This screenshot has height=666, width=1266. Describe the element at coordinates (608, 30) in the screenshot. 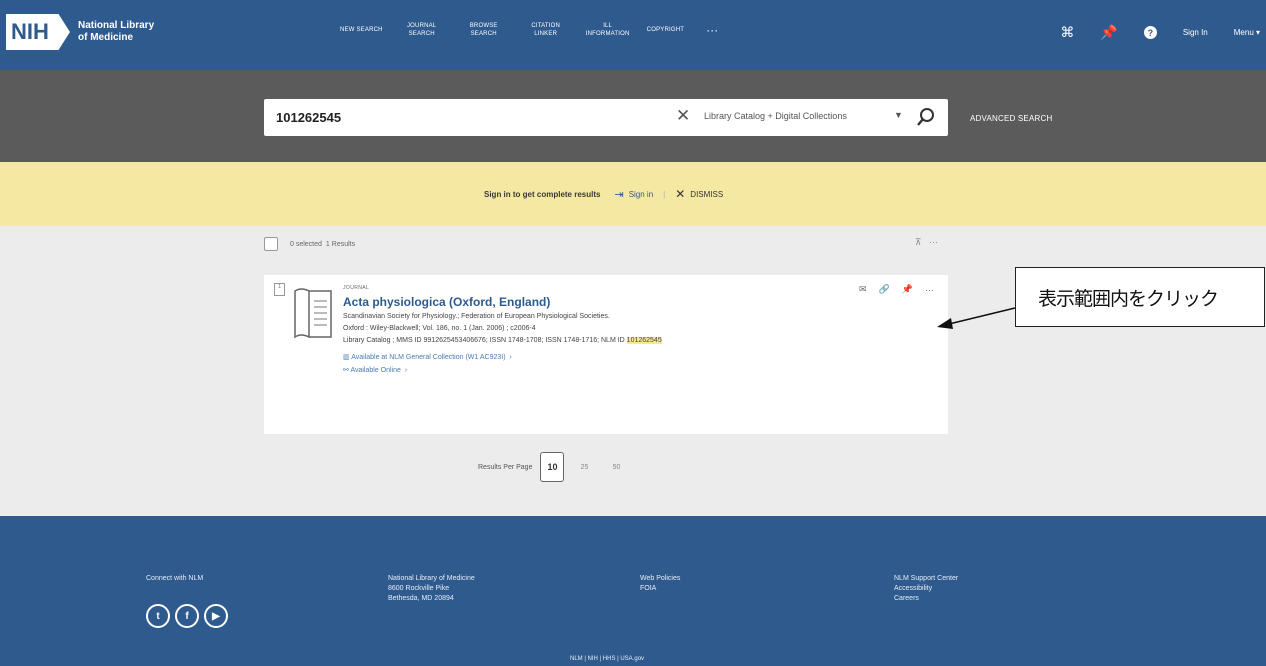

I see `nav-ill-information: ILL INFORMATION` at that location.